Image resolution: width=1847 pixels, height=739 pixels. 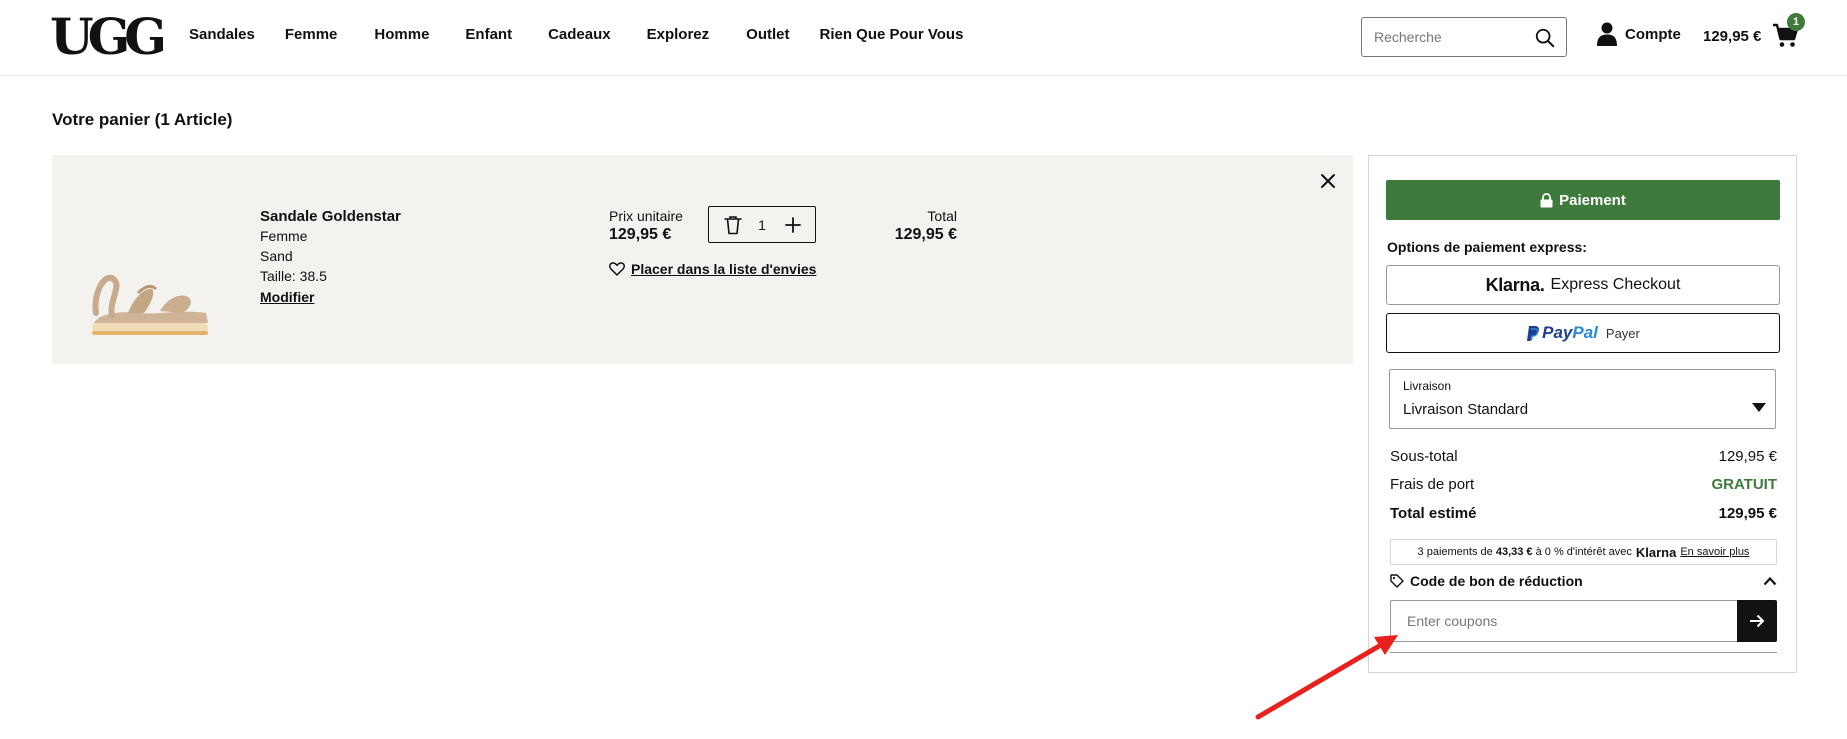 I want to click on account-link: Compte, so click(x=1639, y=34).